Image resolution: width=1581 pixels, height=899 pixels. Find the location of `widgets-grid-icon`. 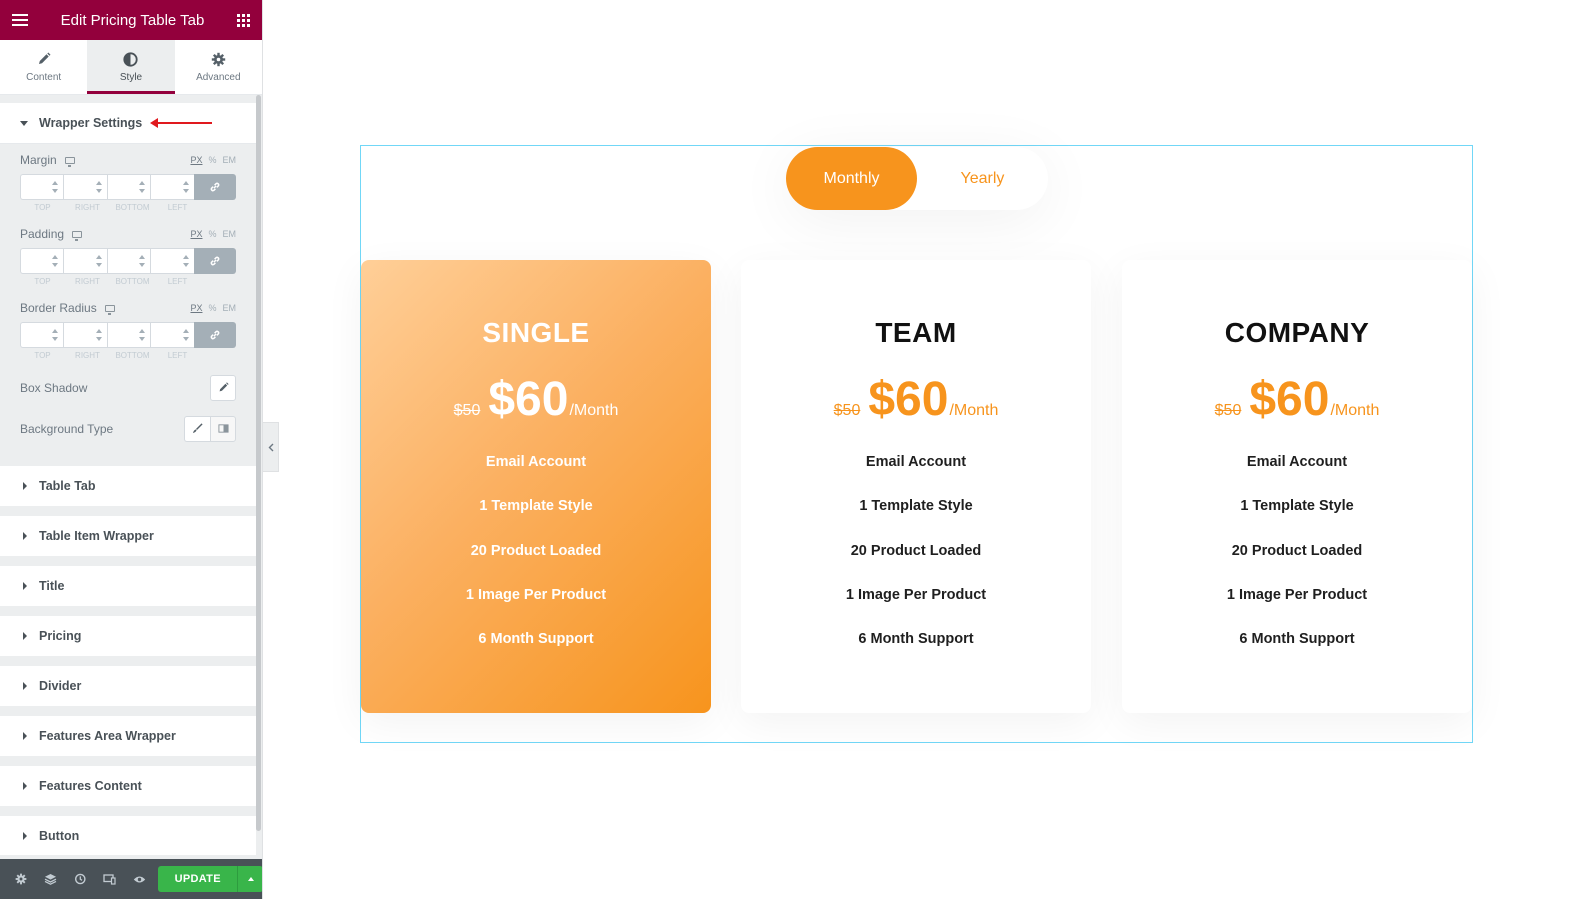

widgets-grid-icon is located at coordinates (243, 20).